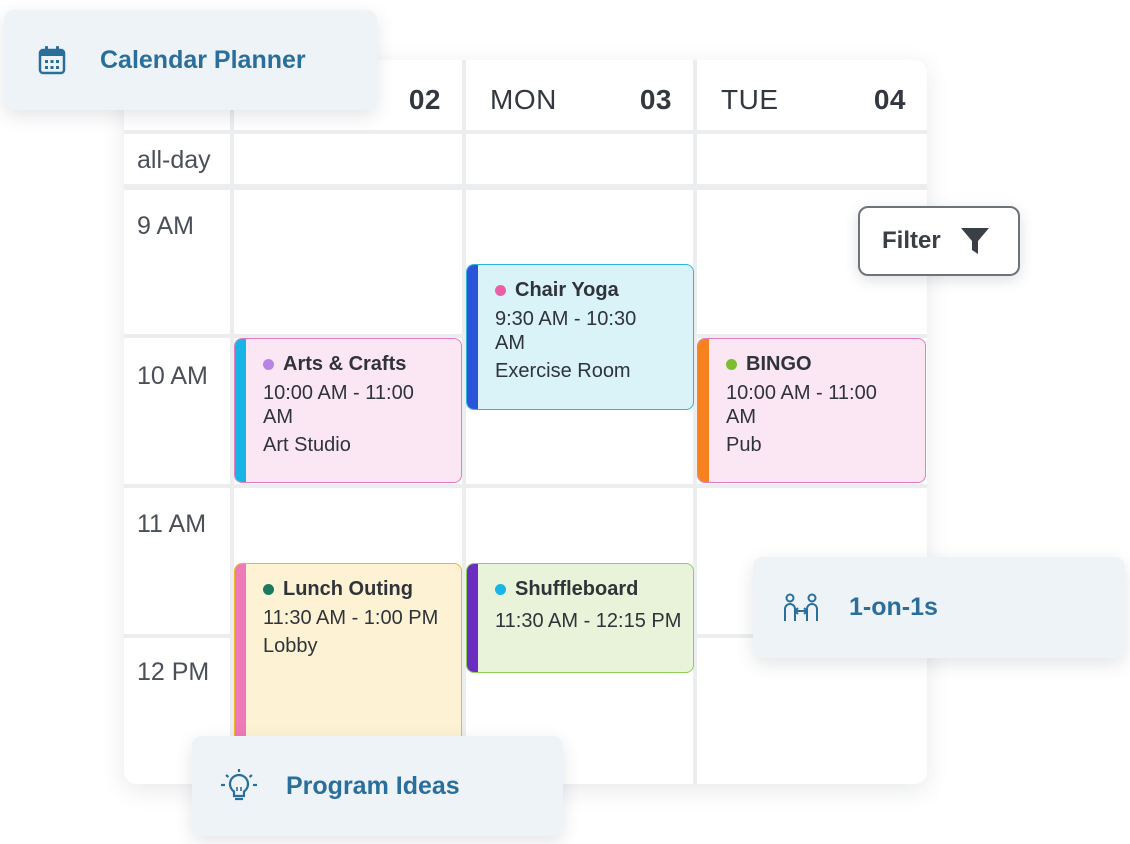 The height and width of the screenshot is (844, 1130). I want to click on time-label: 10 AM, so click(172, 376).